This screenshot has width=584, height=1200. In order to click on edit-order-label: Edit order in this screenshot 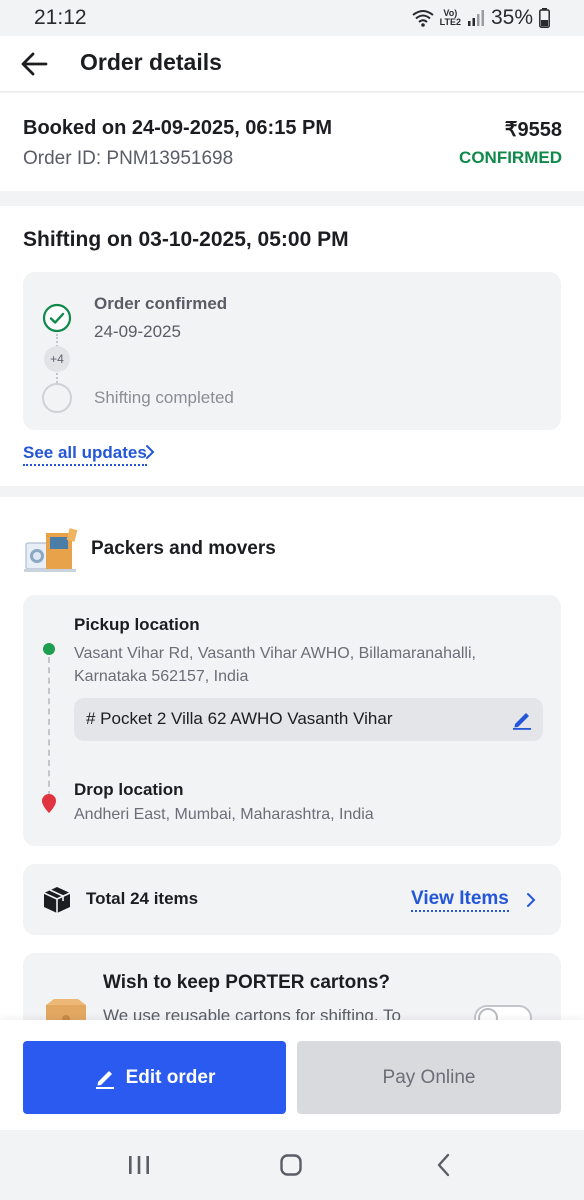, I will do `click(170, 1077)`.